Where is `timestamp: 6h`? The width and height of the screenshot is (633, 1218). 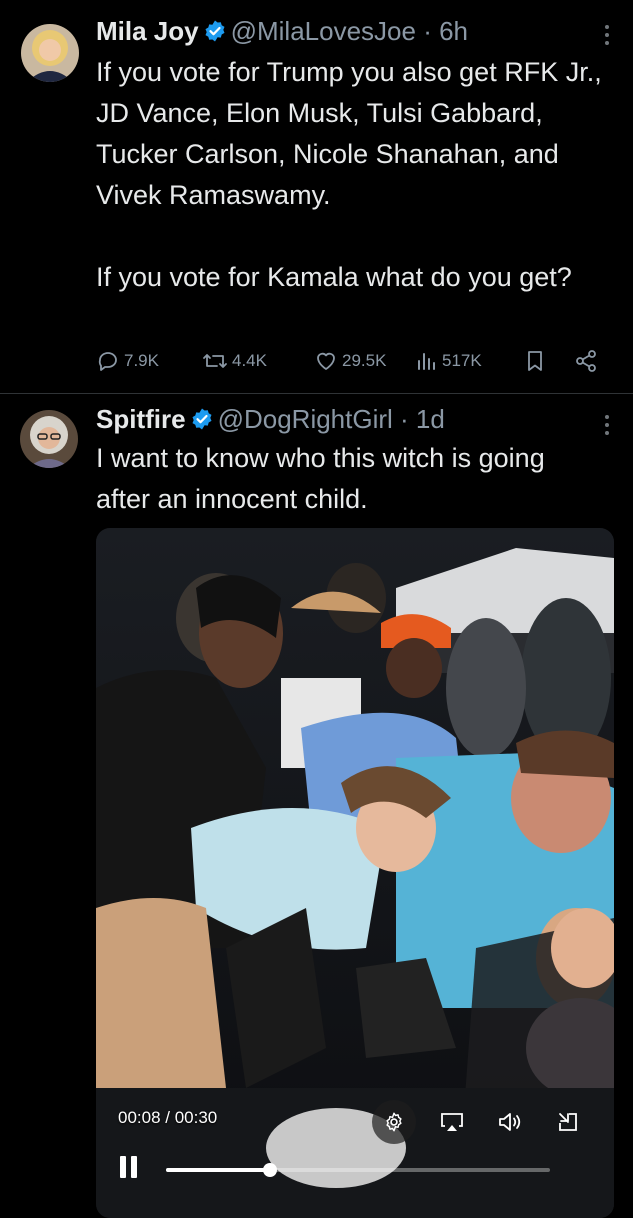
timestamp: 6h is located at coordinates (453, 31).